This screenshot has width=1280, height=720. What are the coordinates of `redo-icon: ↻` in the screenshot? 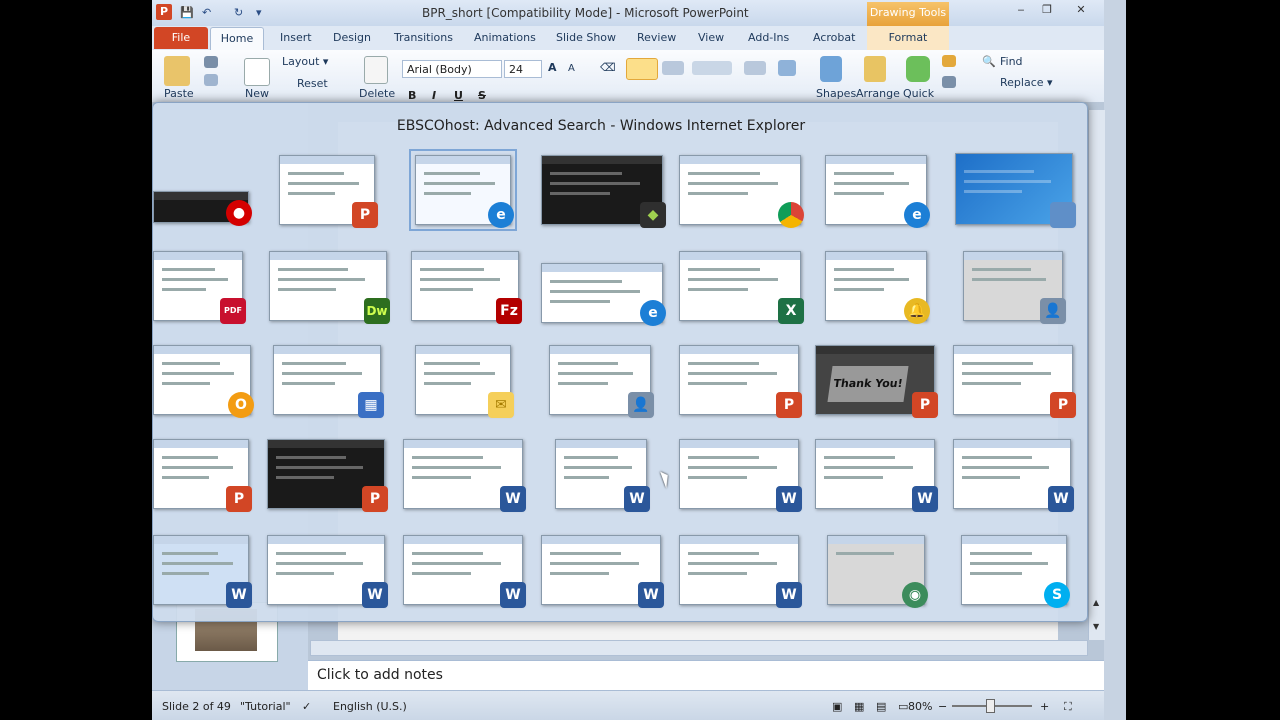 It's located at (238, 12).